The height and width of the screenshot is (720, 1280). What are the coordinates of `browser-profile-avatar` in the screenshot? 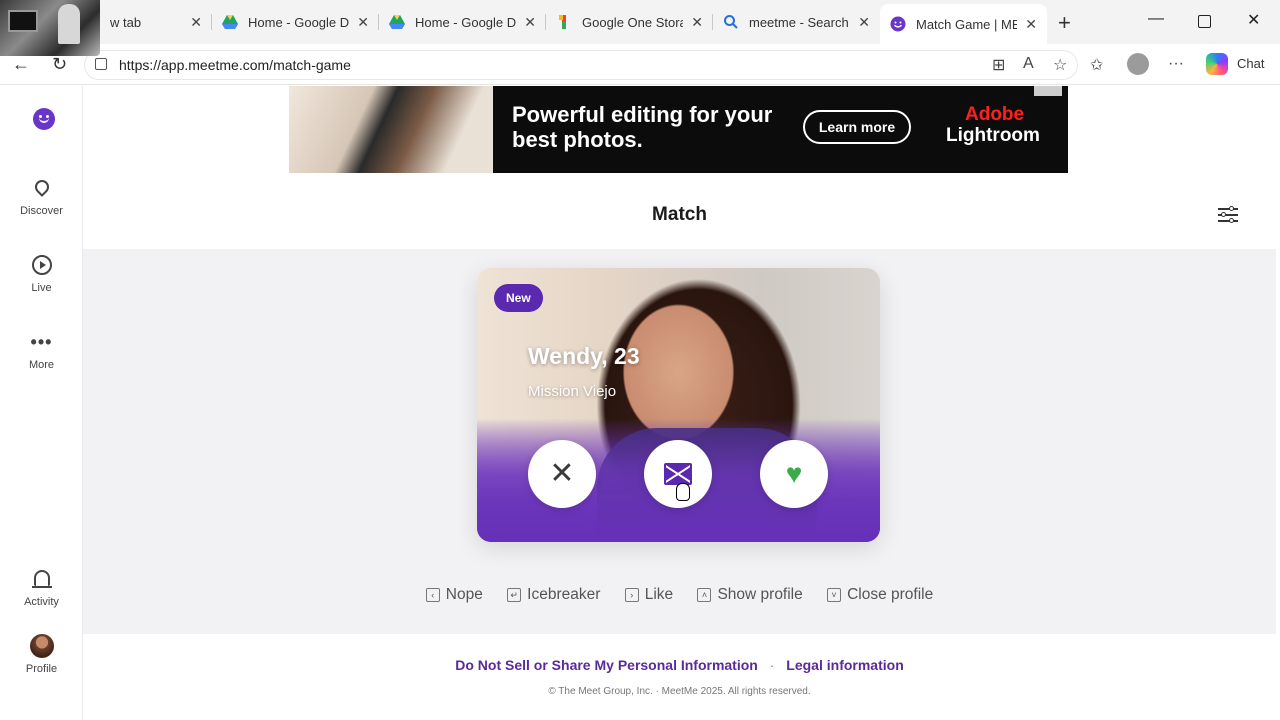 It's located at (1138, 64).